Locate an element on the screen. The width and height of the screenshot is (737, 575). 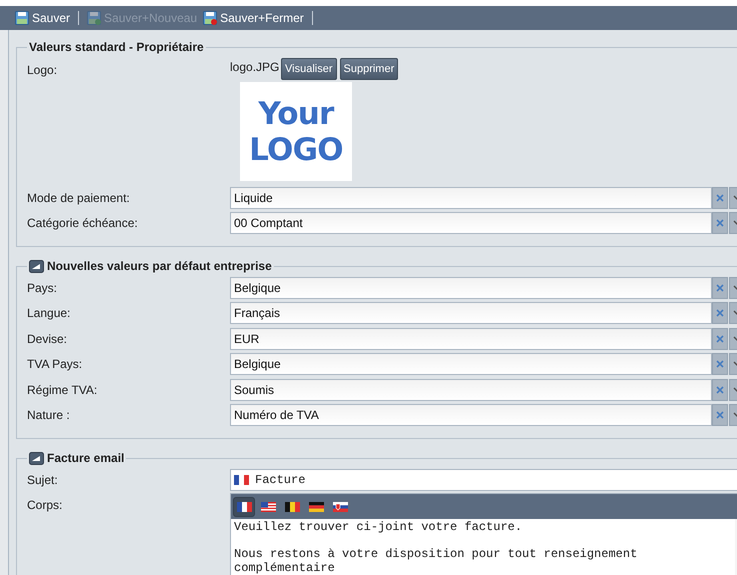
field-label: Régime TVA: is located at coordinates (62, 390).